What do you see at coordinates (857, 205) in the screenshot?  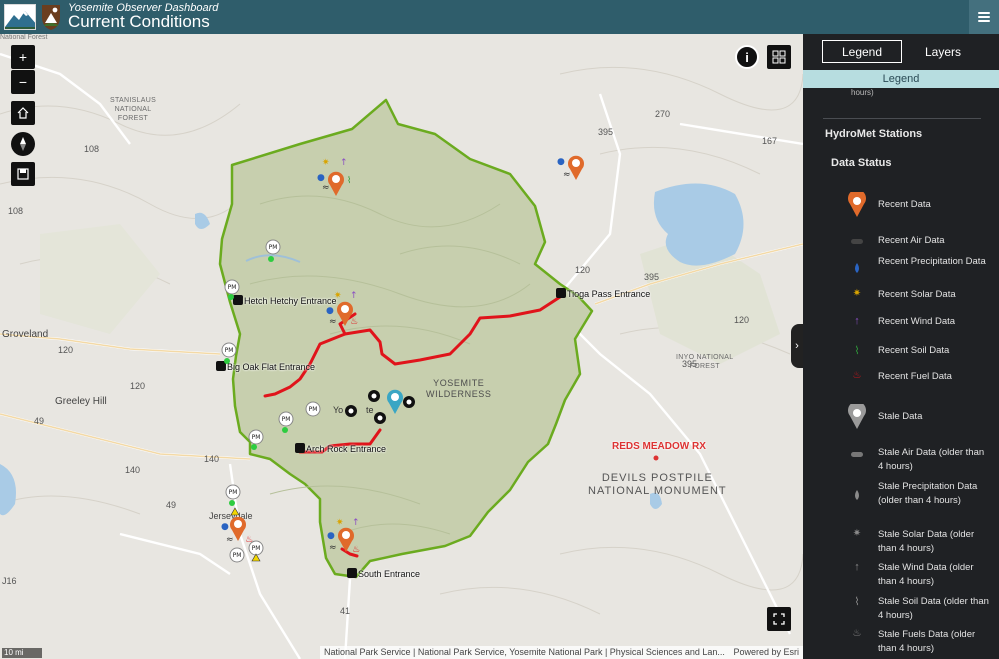 I see `recent-data-marker-icon` at bounding box center [857, 205].